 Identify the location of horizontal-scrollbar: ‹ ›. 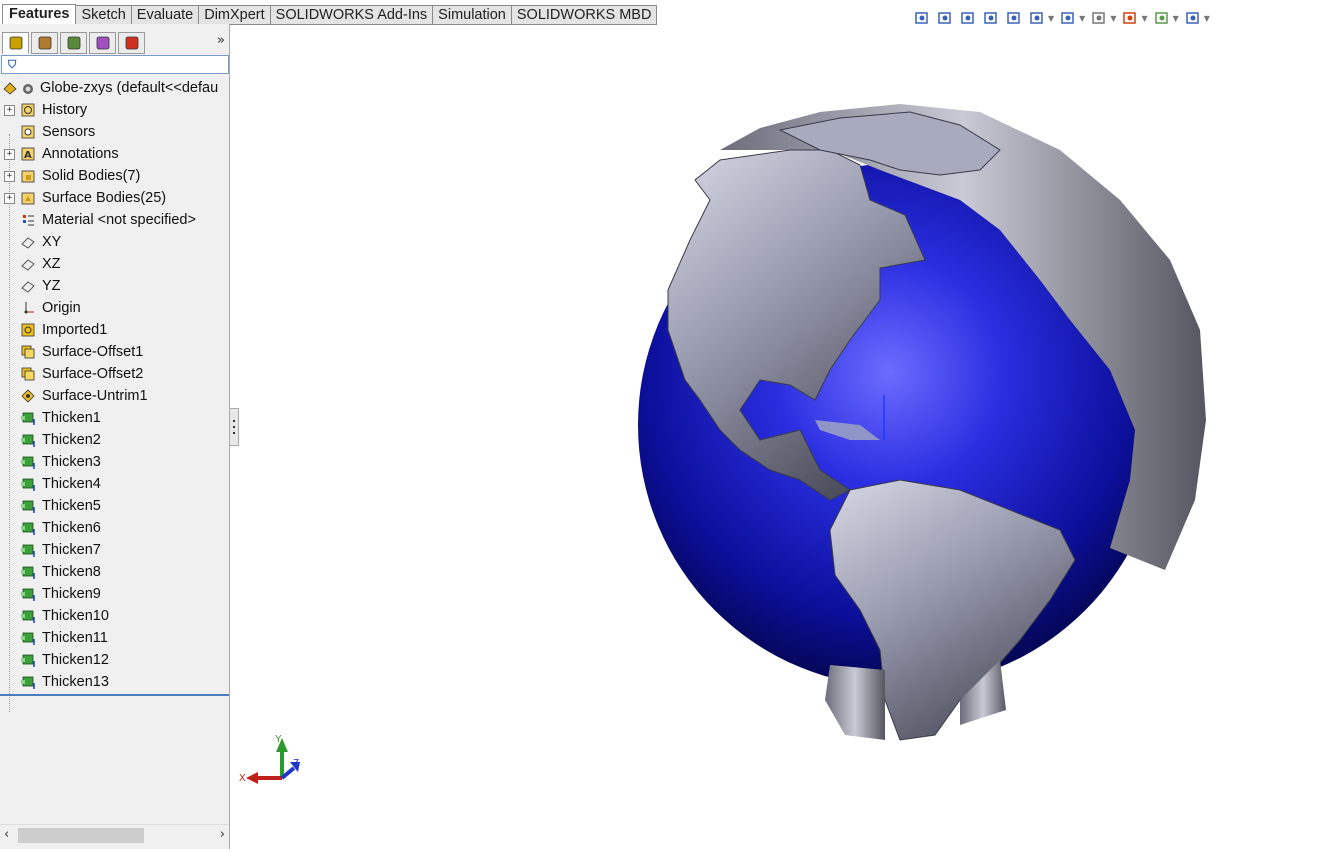
(114, 835).